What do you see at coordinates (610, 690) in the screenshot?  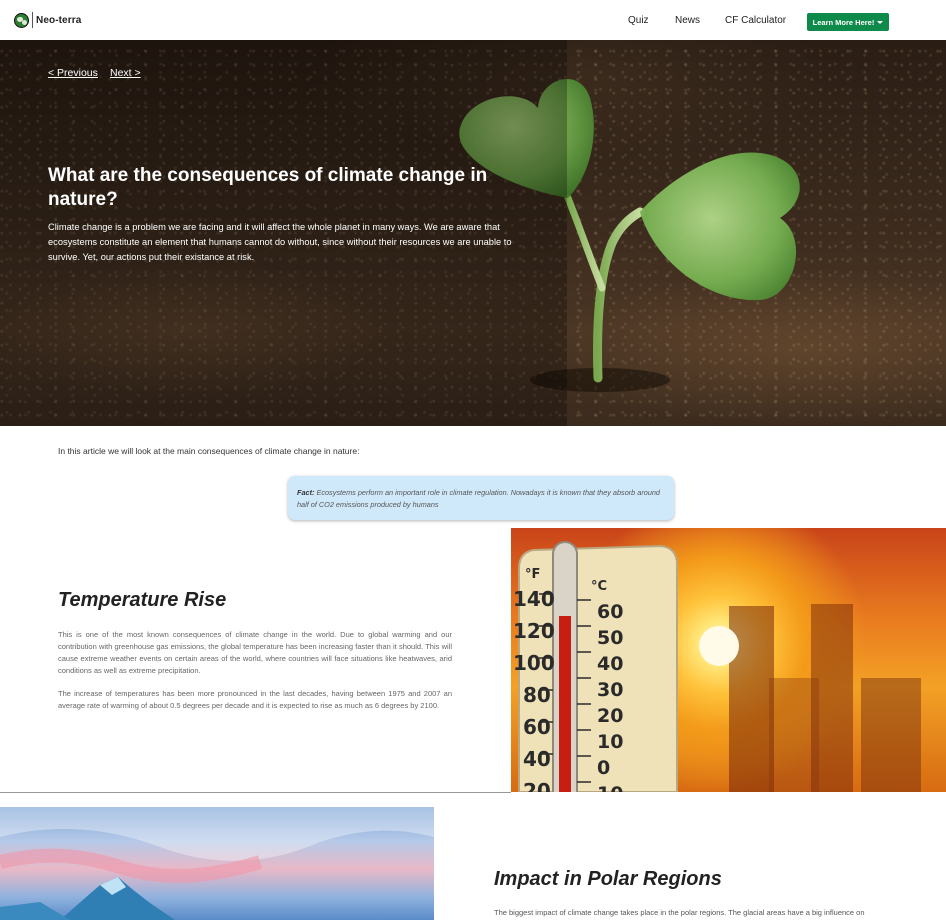 I see `c-tick: 30` at bounding box center [610, 690].